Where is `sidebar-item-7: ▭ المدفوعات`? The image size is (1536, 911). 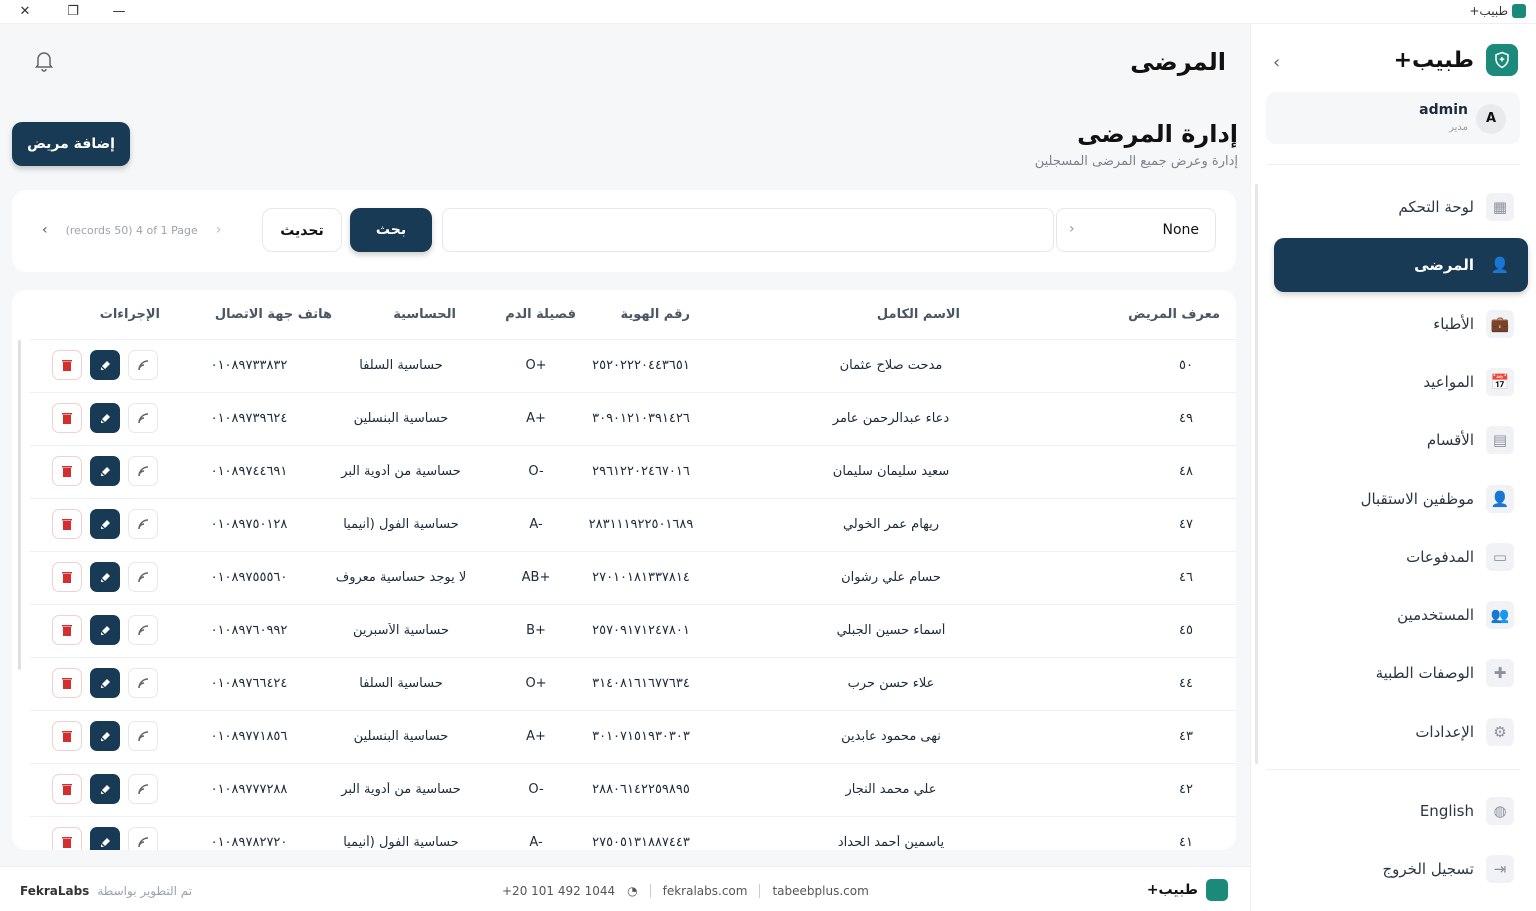
sidebar-item-7: ▭ المدفوعات is located at coordinates (1401, 557).